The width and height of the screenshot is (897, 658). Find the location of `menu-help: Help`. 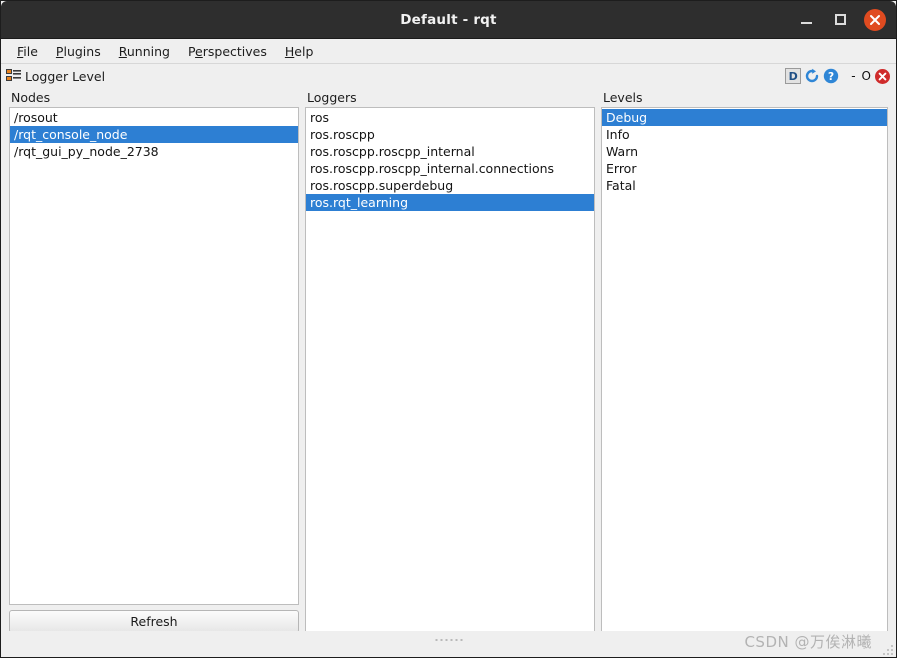

menu-help: Help is located at coordinates (299, 51).